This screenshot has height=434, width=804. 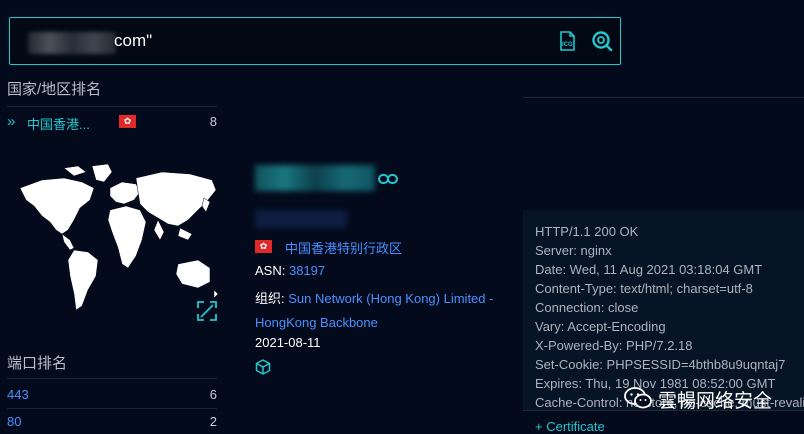 What do you see at coordinates (315, 41) in the screenshot?
I see `search-bar: com" ICO` at bounding box center [315, 41].